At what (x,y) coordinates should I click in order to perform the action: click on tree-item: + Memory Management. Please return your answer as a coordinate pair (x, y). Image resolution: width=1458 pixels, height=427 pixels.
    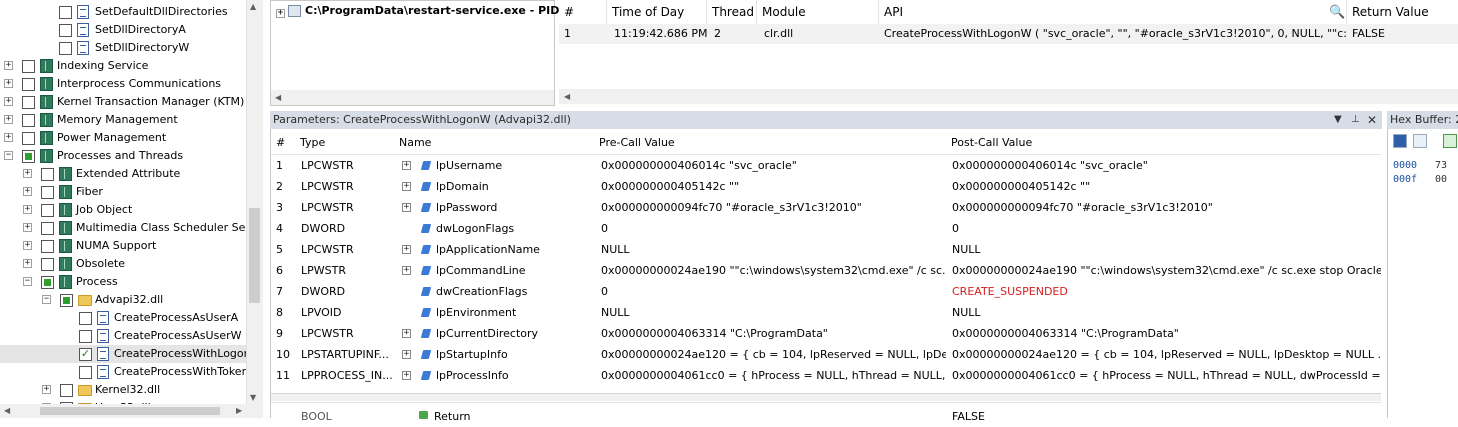
    Looking at the image, I should click on (123, 120).